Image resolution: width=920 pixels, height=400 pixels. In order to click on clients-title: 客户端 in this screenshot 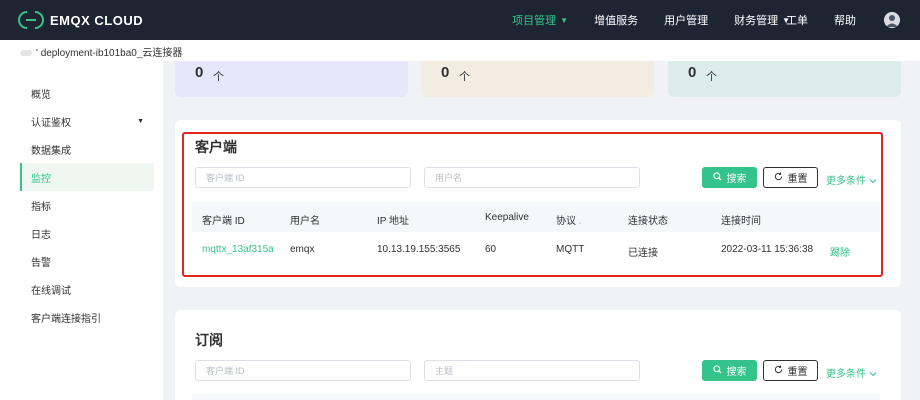, I will do `click(216, 147)`.